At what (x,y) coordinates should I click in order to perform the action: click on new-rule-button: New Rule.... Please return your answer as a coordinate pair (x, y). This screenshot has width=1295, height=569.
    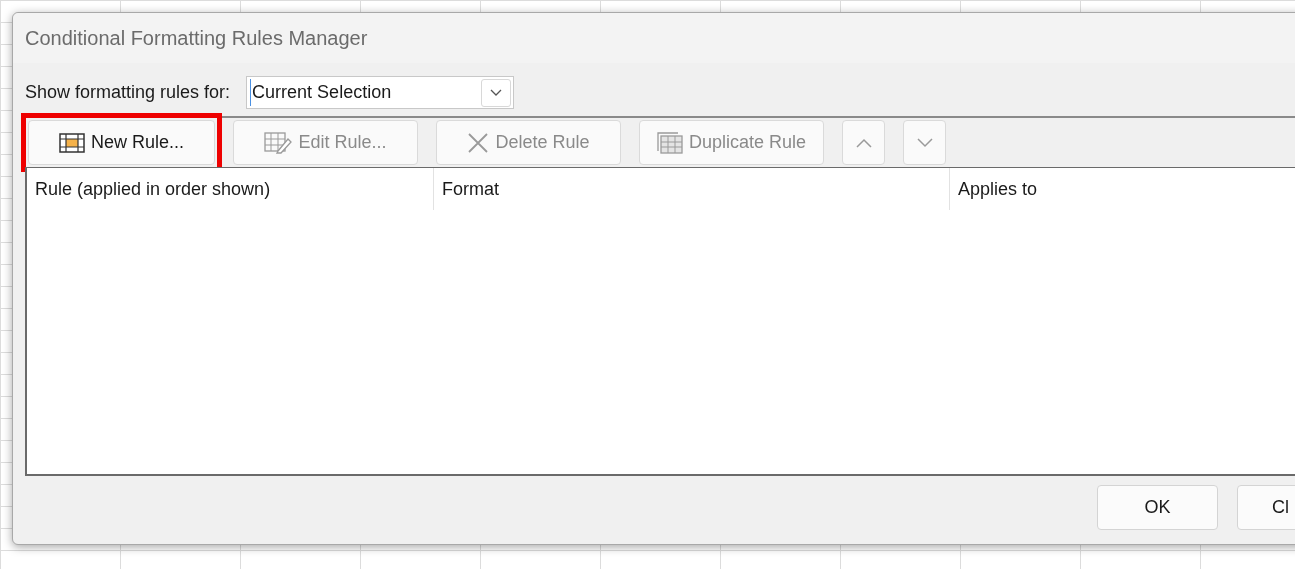
    Looking at the image, I should click on (121, 142).